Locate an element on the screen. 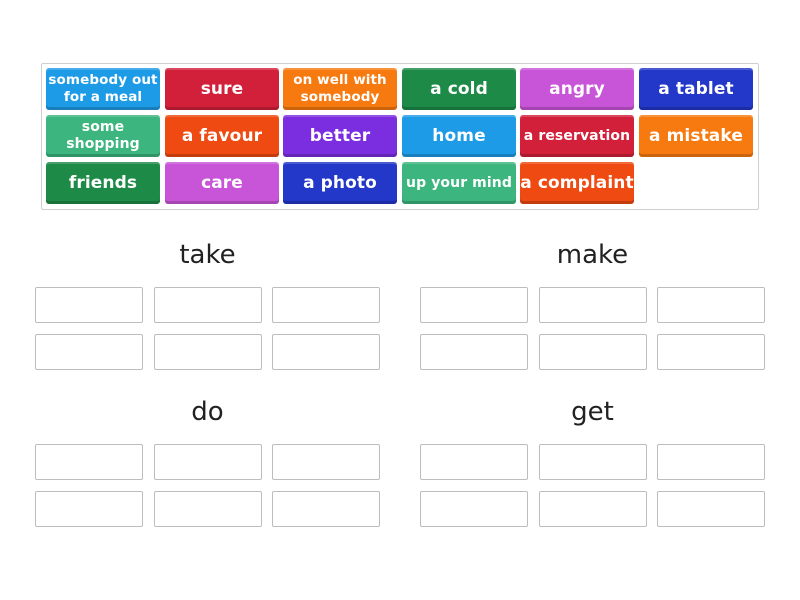 This screenshot has width=800, height=600. word-tile: friends is located at coordinates (103, 183).